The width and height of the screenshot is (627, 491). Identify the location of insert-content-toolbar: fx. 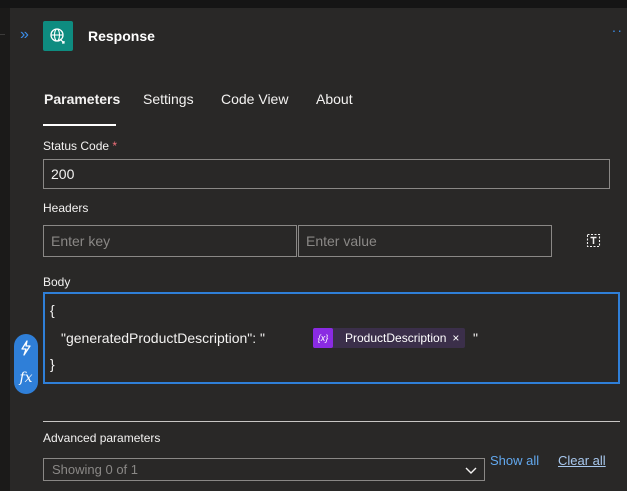
(26, 364).